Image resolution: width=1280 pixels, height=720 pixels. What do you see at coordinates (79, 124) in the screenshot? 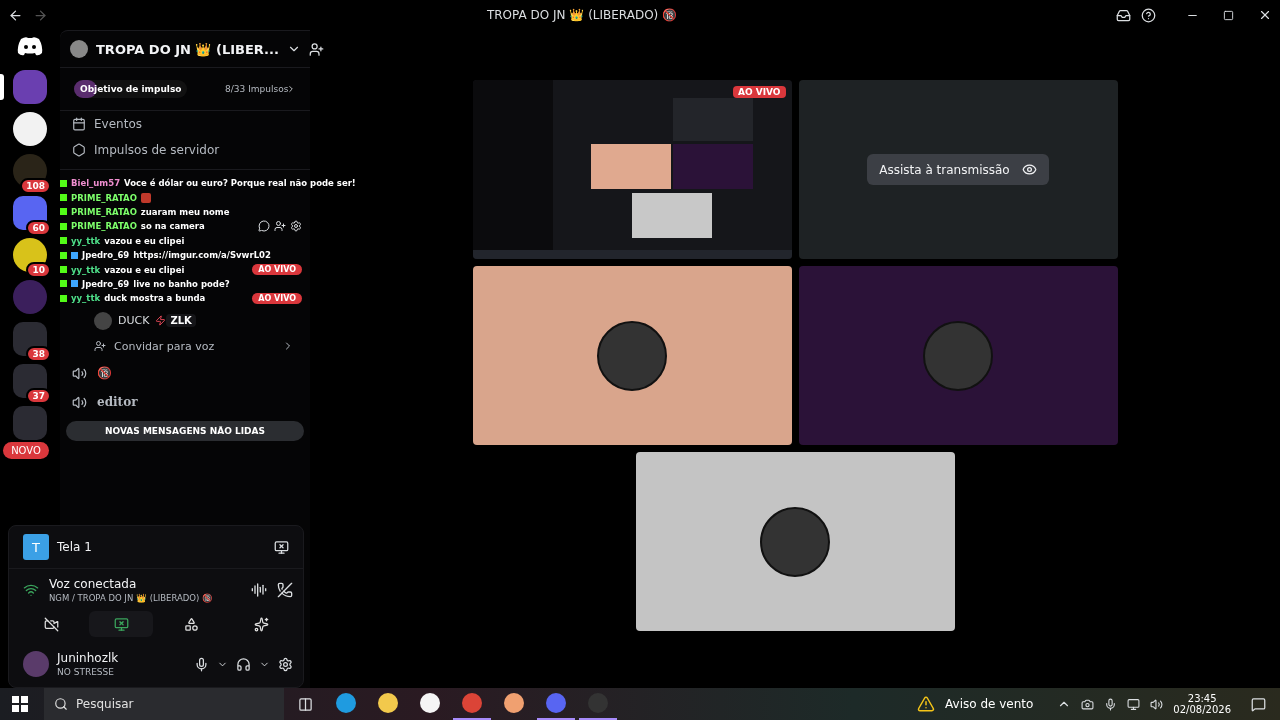
I see `calendar-icon` at bounding box center [79, 124].